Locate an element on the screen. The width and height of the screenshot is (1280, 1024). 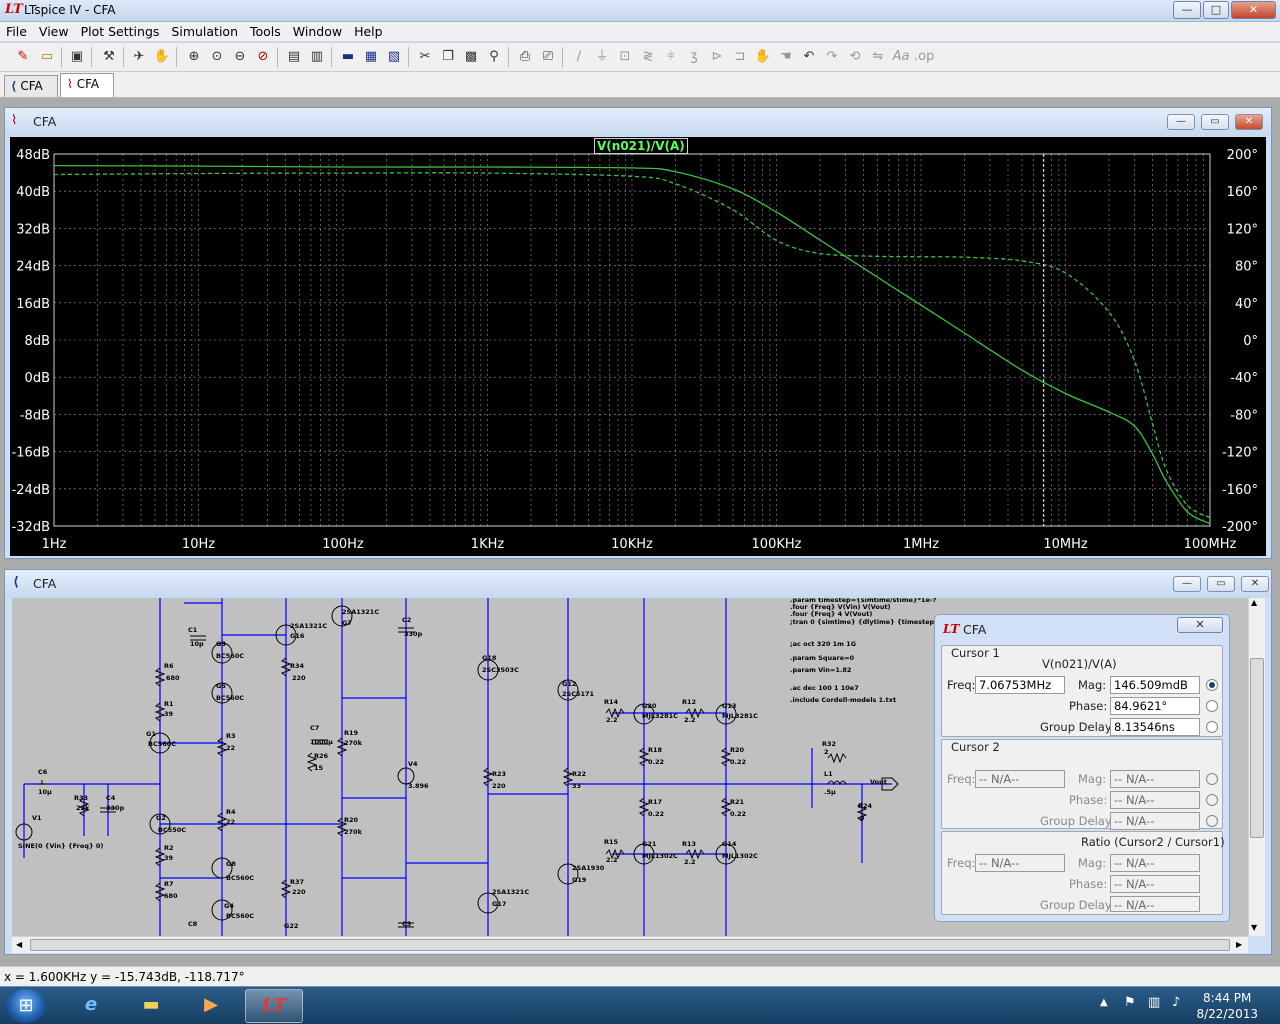
control-panel-icon: ⚒ is located at coordinates (109, 57).